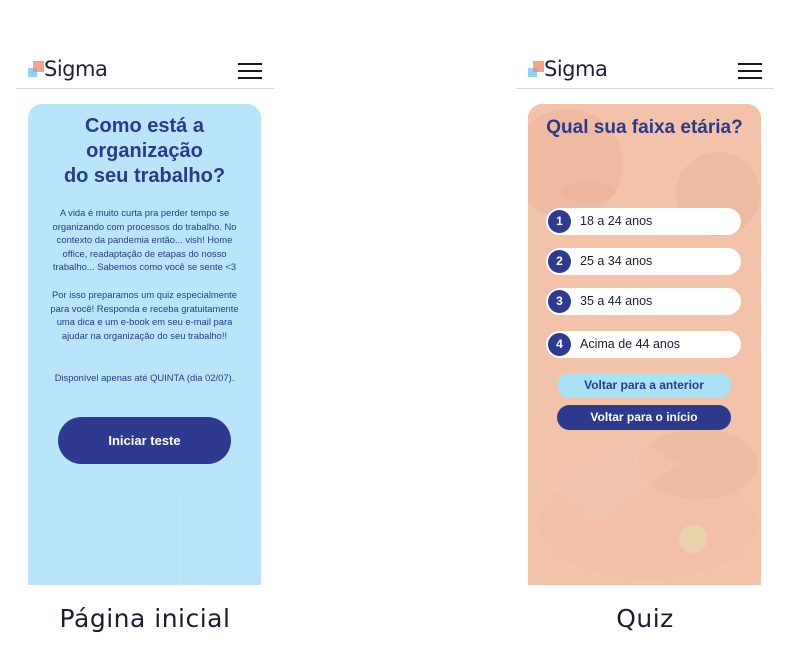 The height and width of the screenshot is (667, 790). I want to click on back-to-previous-button: Voltar para a anterior, so click(644, 385).